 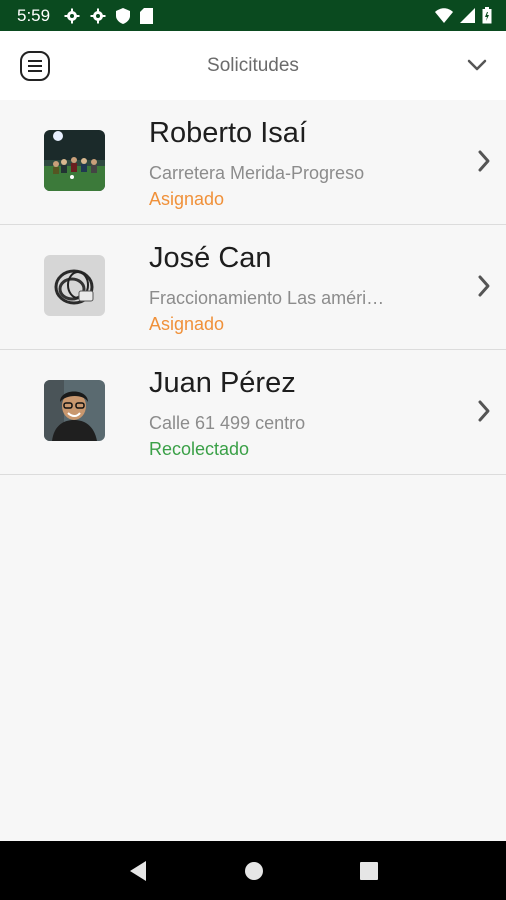 I want to click on request-address: Calle 61 499 centro, so click(x=227, y=423).